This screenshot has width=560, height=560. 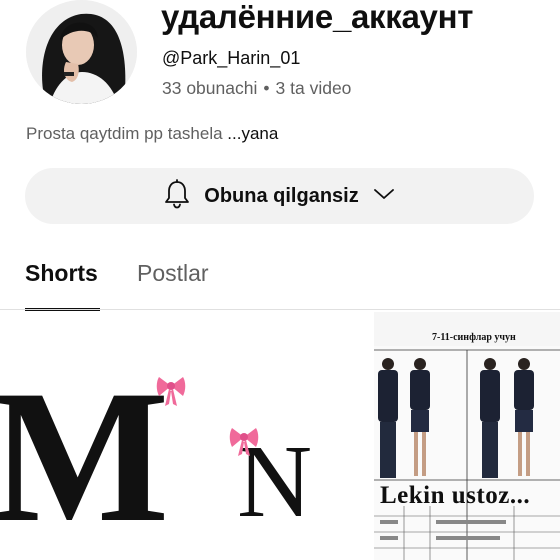 What do you see at coordinates (467, 453) in the screenshot?
I see `uniform-document-image` at bounding box center [467, 453].